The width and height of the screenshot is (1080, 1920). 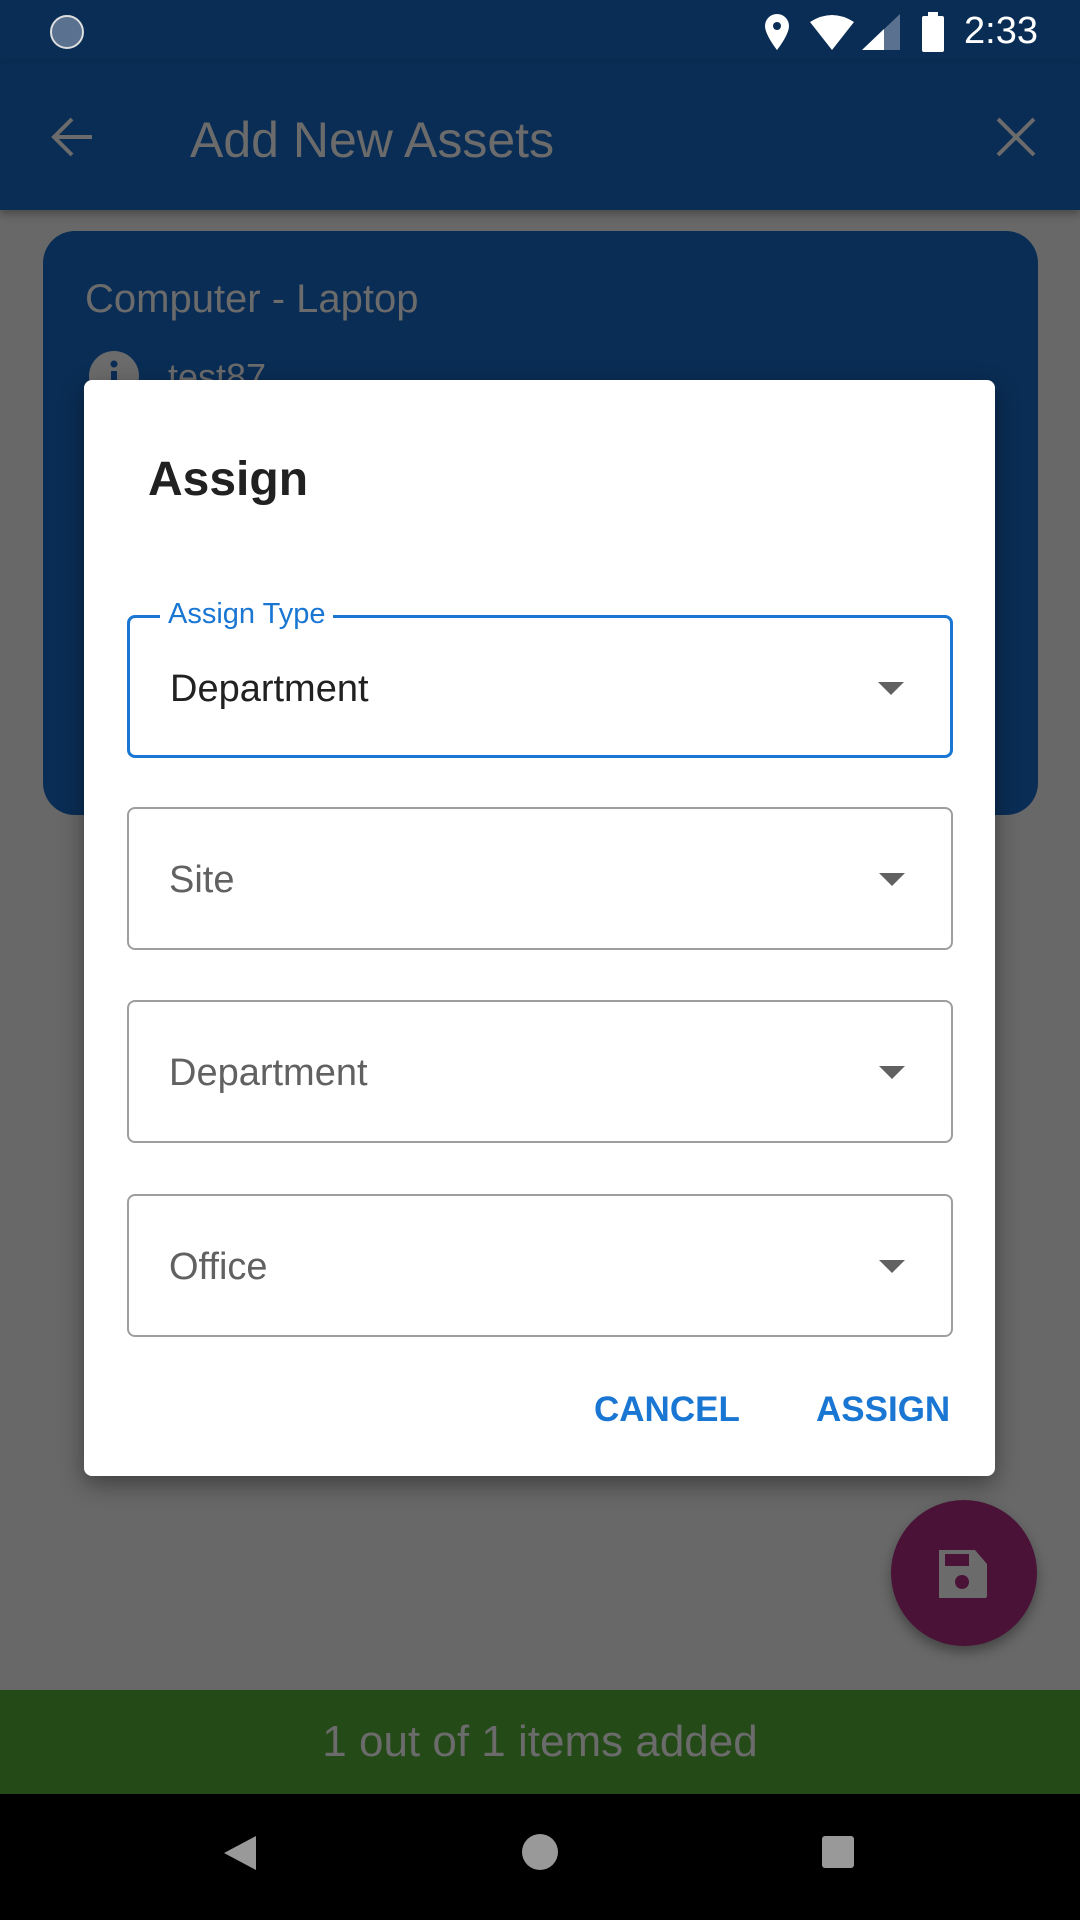 I want to click on office-dropdown: Office, so click(x=540, y=1265).